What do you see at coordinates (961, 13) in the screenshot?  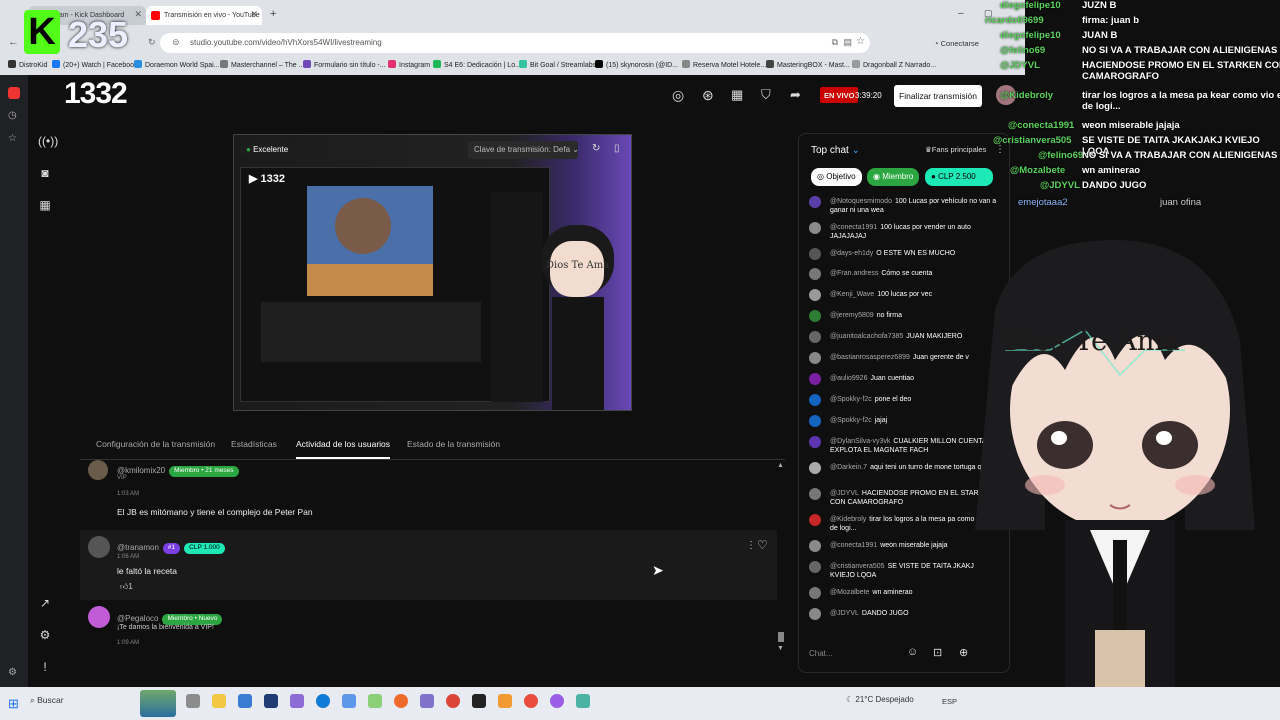 I see `minimize-button: –` at bounding box center [961, 13].